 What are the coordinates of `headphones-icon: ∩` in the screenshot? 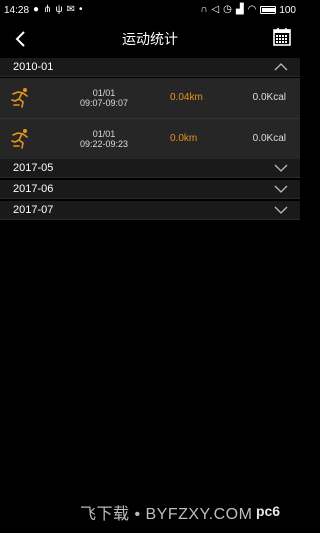 It's located at (204, 9).